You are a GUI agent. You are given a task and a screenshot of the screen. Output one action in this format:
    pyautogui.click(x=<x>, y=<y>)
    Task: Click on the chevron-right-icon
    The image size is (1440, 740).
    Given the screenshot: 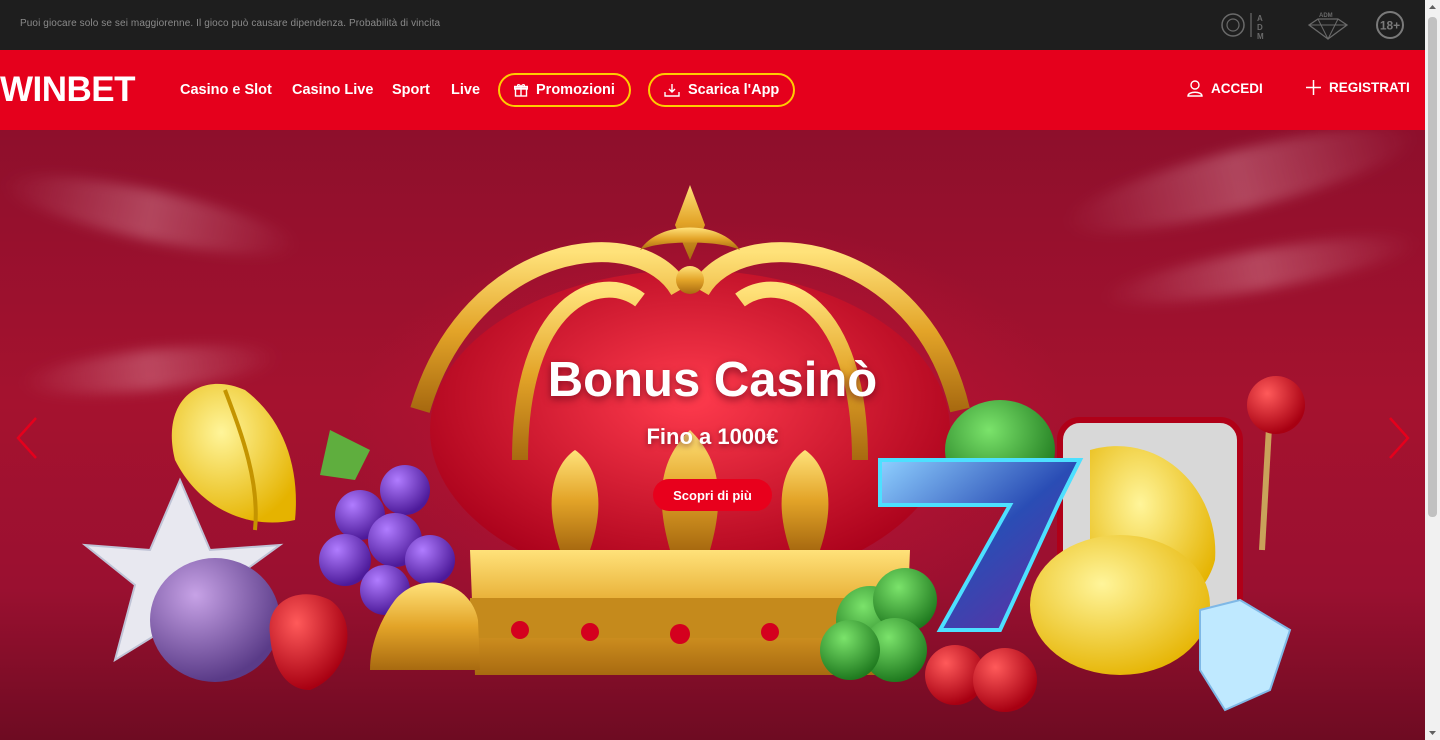 What is the action you would take?
    pyautogui.click(x=1399, y=438)
    